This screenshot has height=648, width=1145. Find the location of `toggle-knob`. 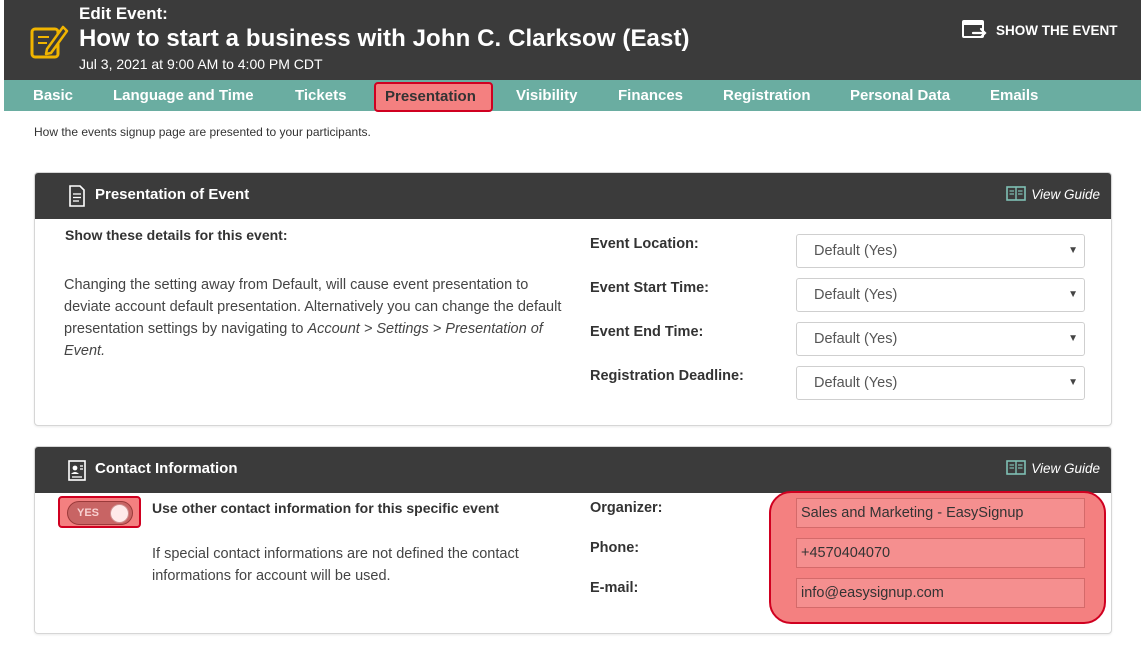

toggle-knob is located at coordinates (119, 513).